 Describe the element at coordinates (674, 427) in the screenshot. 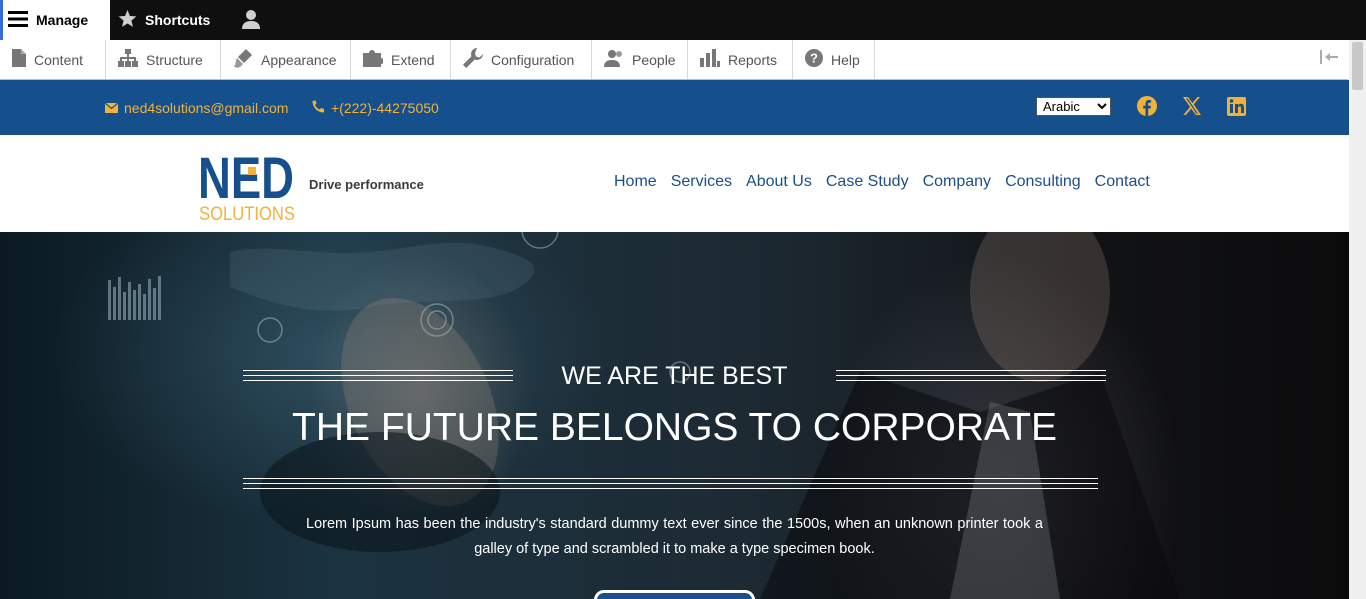

I see `hero-title: THE FUTURE BELONGS TO CORPORATE` at that location.